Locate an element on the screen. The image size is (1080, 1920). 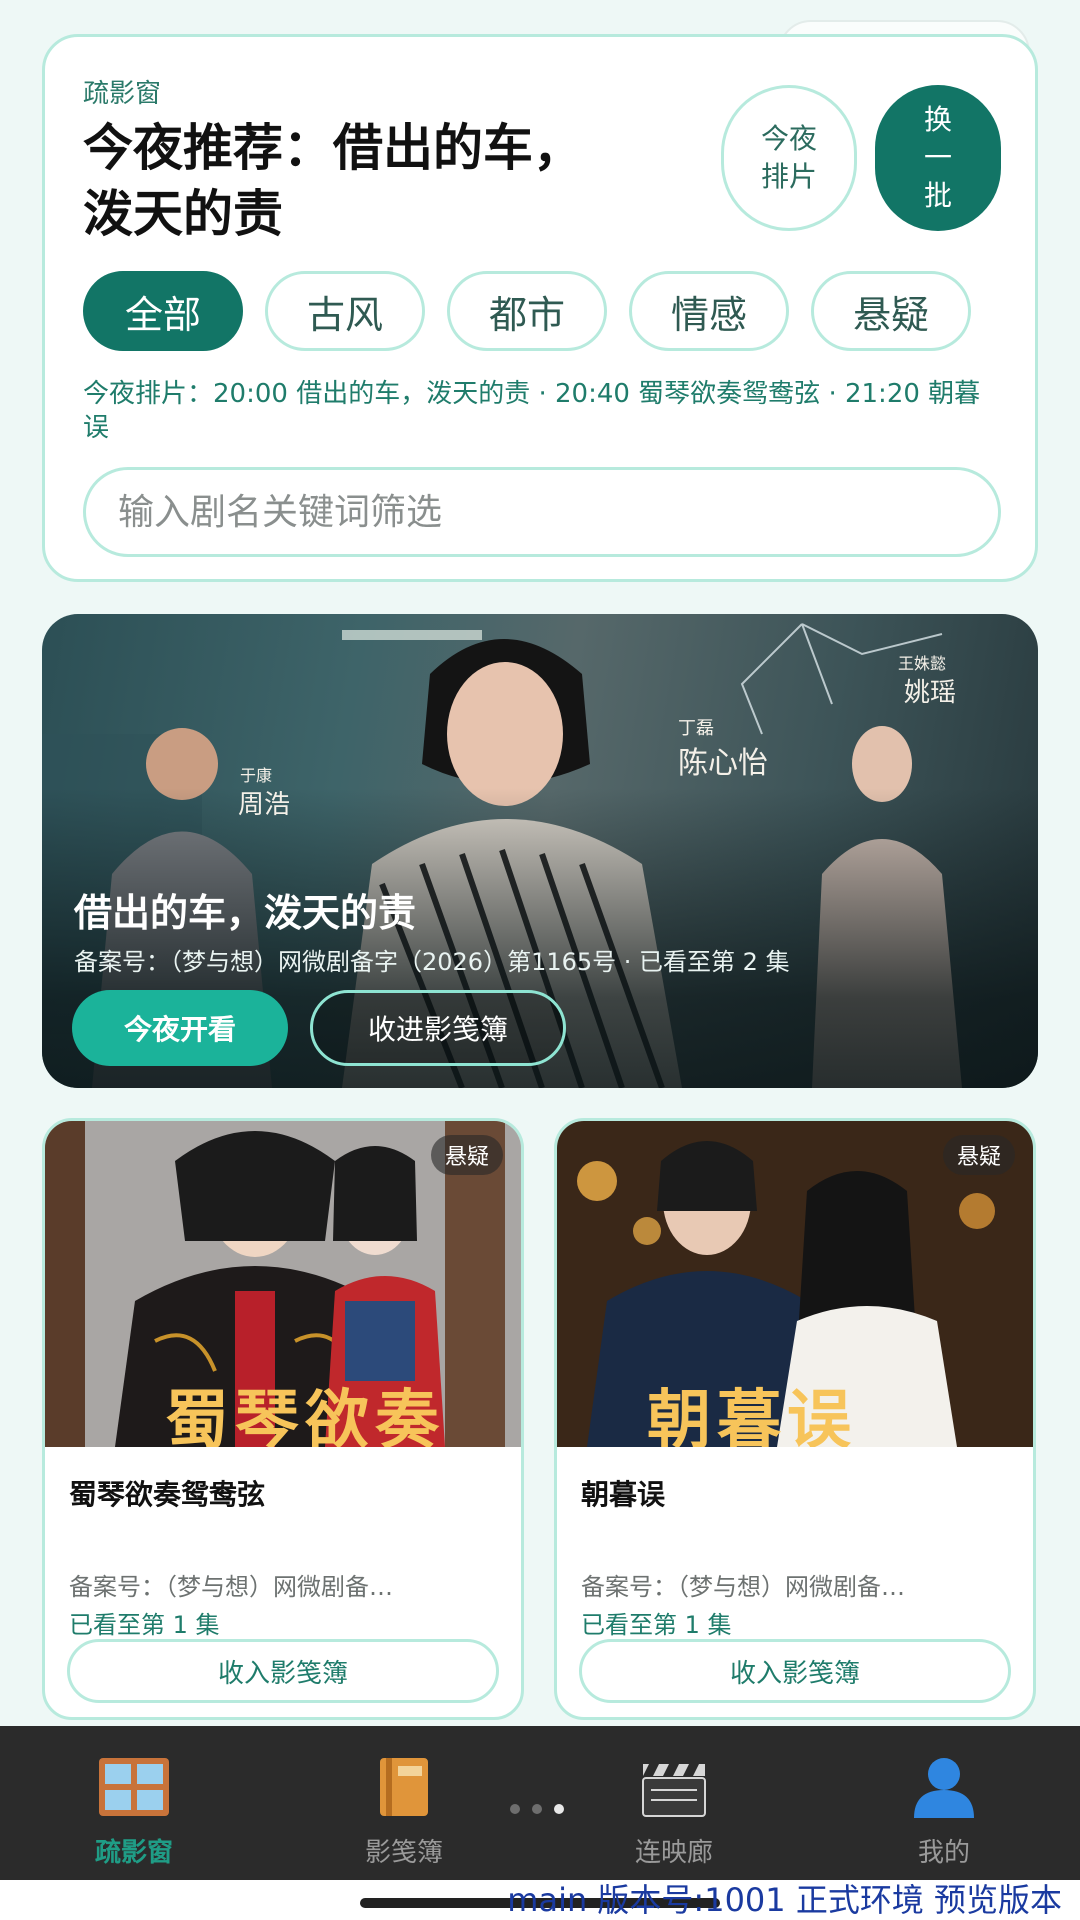
credit-role-mid: 丁磊 is located at coordinates (696, 728).